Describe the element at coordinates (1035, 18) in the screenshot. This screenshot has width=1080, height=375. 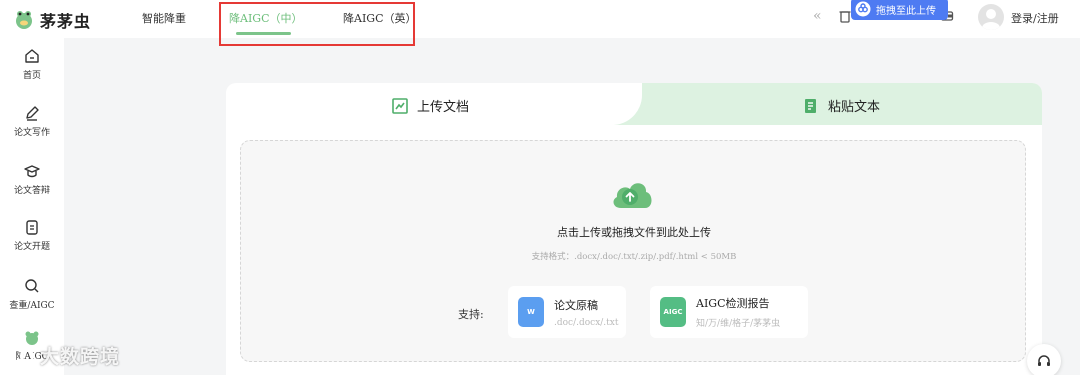
I see `login-link: 登录/注册` at that location.